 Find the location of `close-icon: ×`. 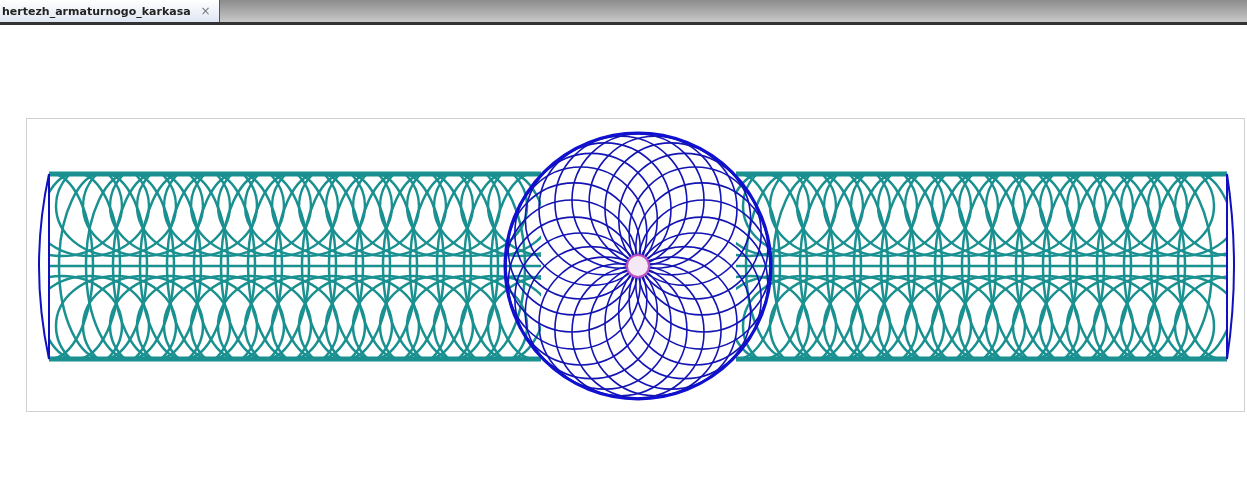

close-icon: × is located at coordinates (205, 11).